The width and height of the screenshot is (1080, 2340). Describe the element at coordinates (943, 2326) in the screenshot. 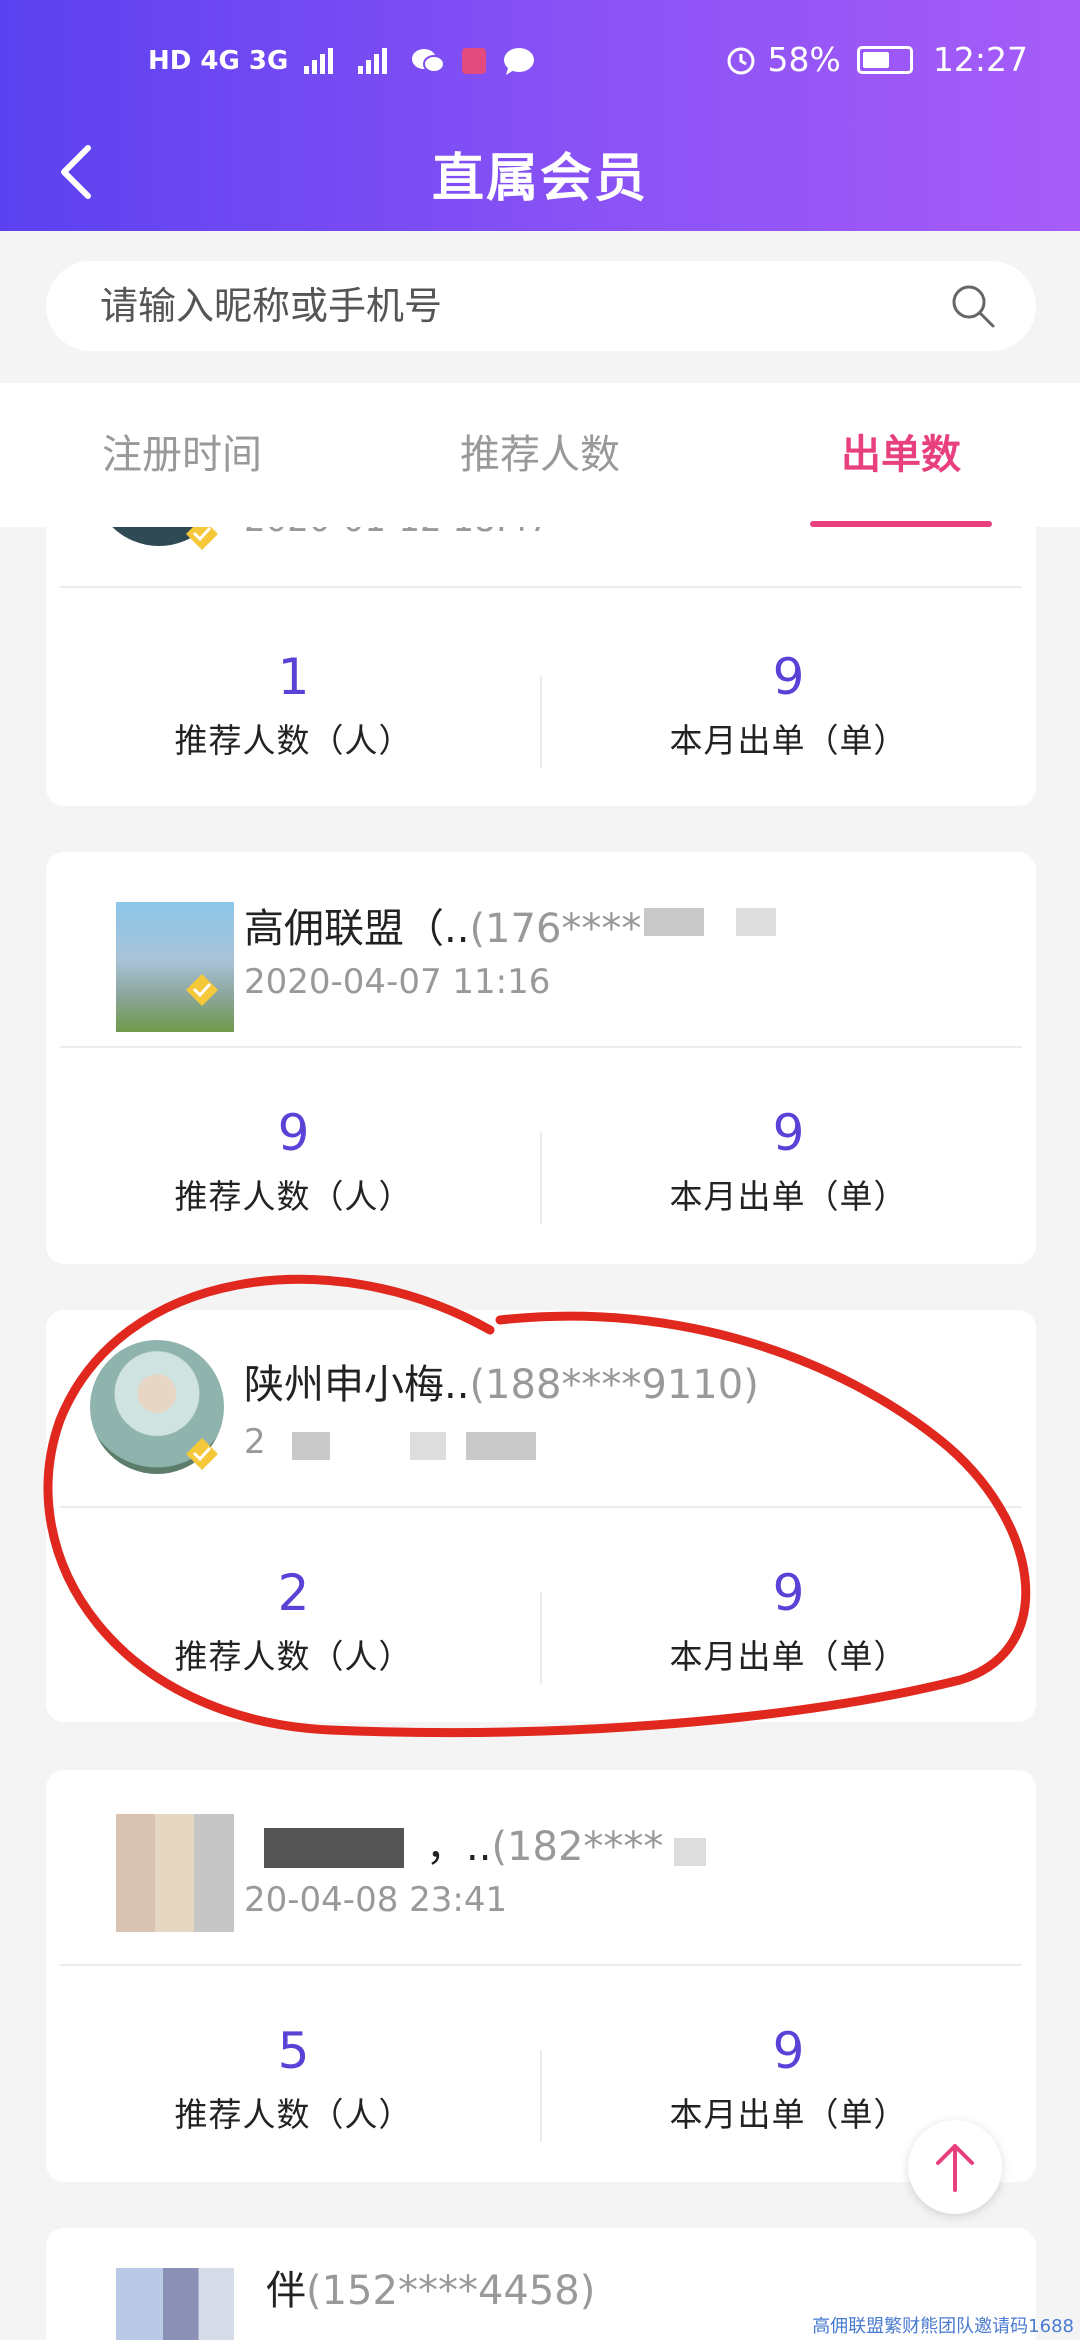

I see `watermark: 高佣联盟繁财熊团队邀请码1688` at that location.